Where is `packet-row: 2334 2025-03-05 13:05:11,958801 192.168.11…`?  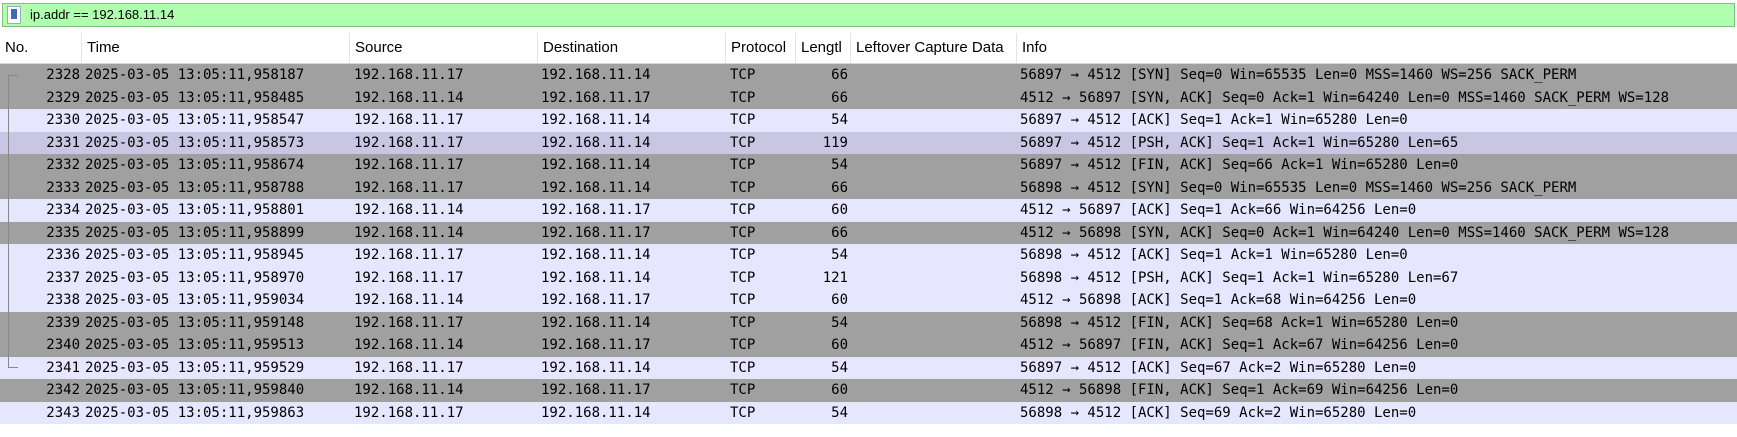 packet-row: 2334 2025-03-05 13:05:11,958801 192.168.11… is located at coordinates (868, 210).